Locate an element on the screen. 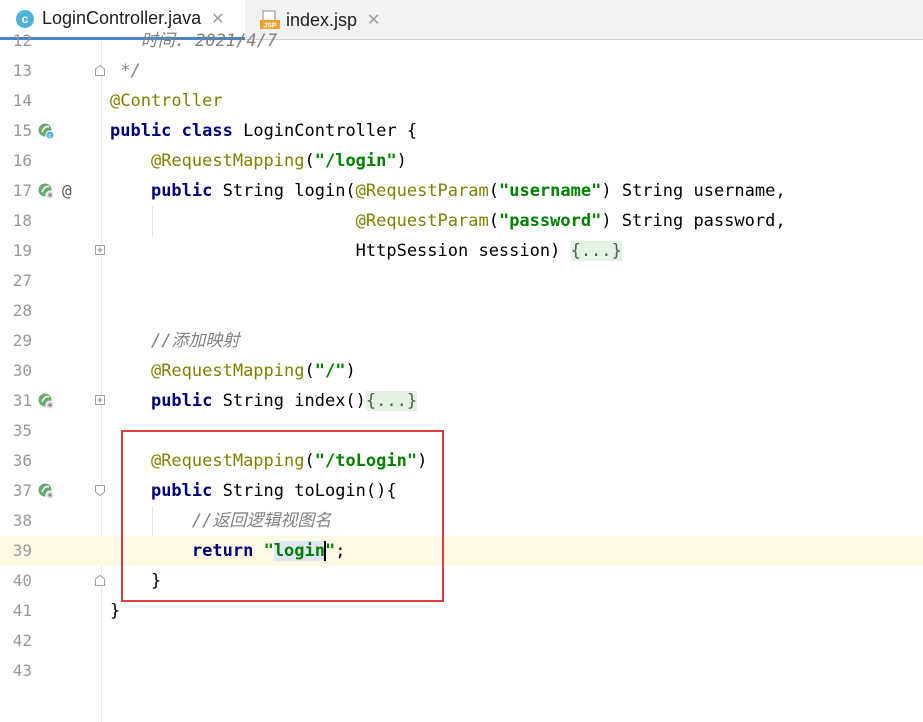 Image resolution: width=923 pixels, height=722 pixels. fold-collapse-icon is located at coordinates (100, 490).